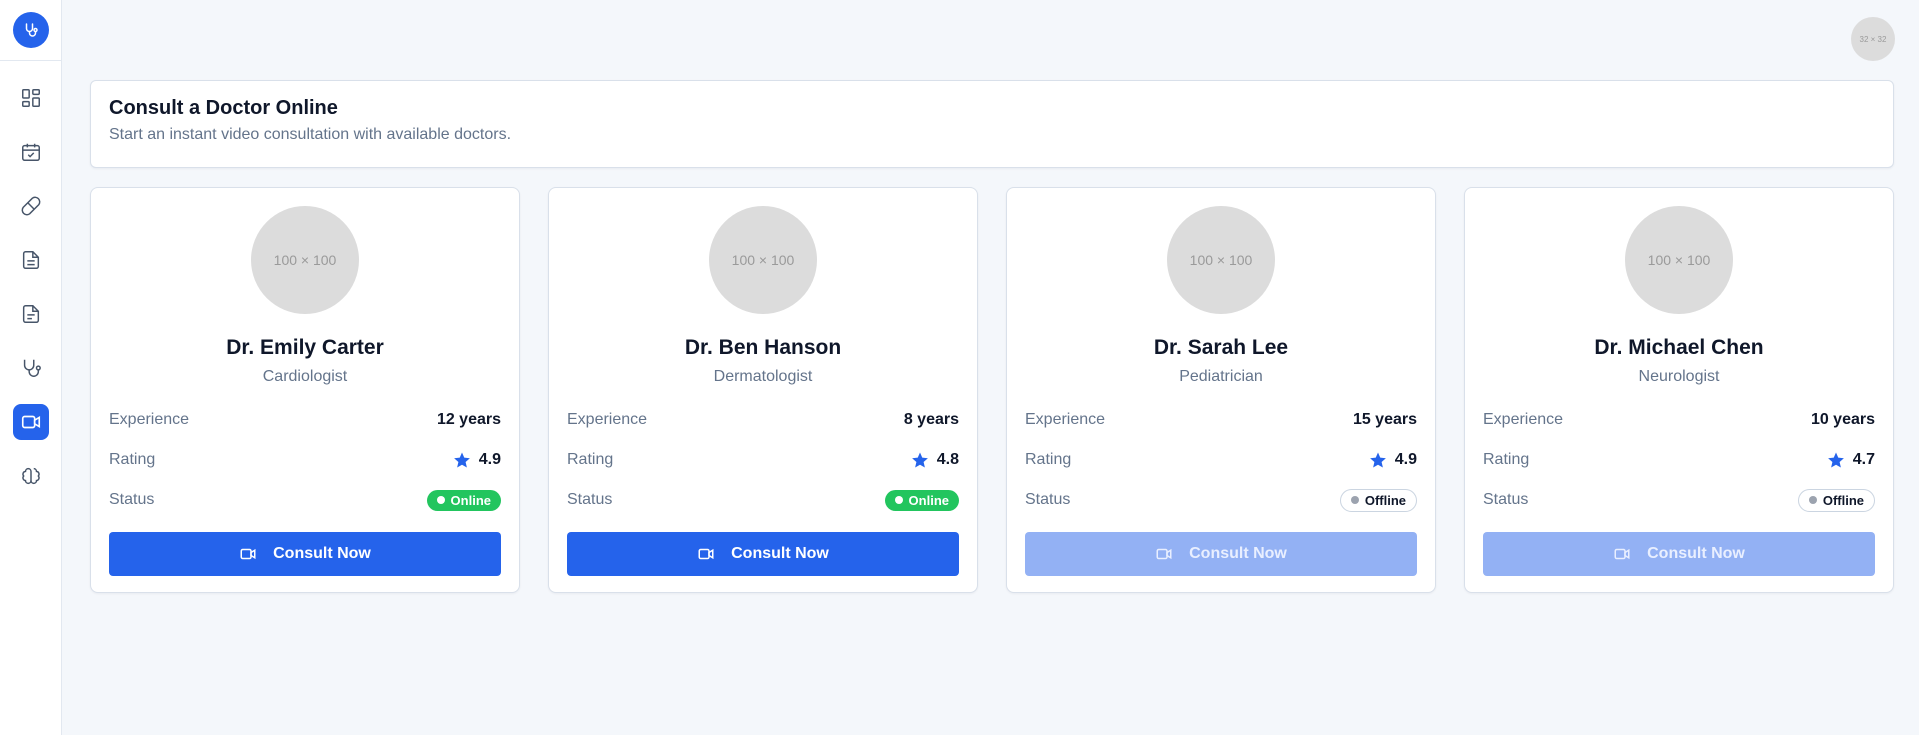 This screenshot has width=1919, height=735. Describe the element at coordinates (1873, 39) in the screenshot. I see `user-avatar: 32 × 32` at that location.